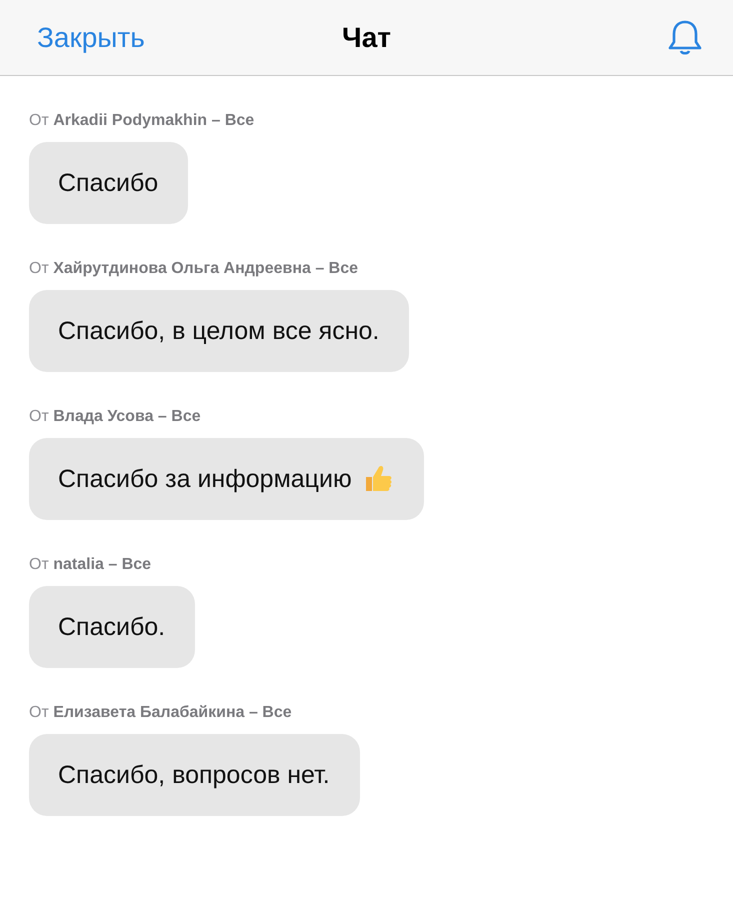  What do you see at coordinates (160, 713) in the screenshot?
I see `message-sender: От Елизавета Балабайкина – Все` at bounding box center [160, 713].